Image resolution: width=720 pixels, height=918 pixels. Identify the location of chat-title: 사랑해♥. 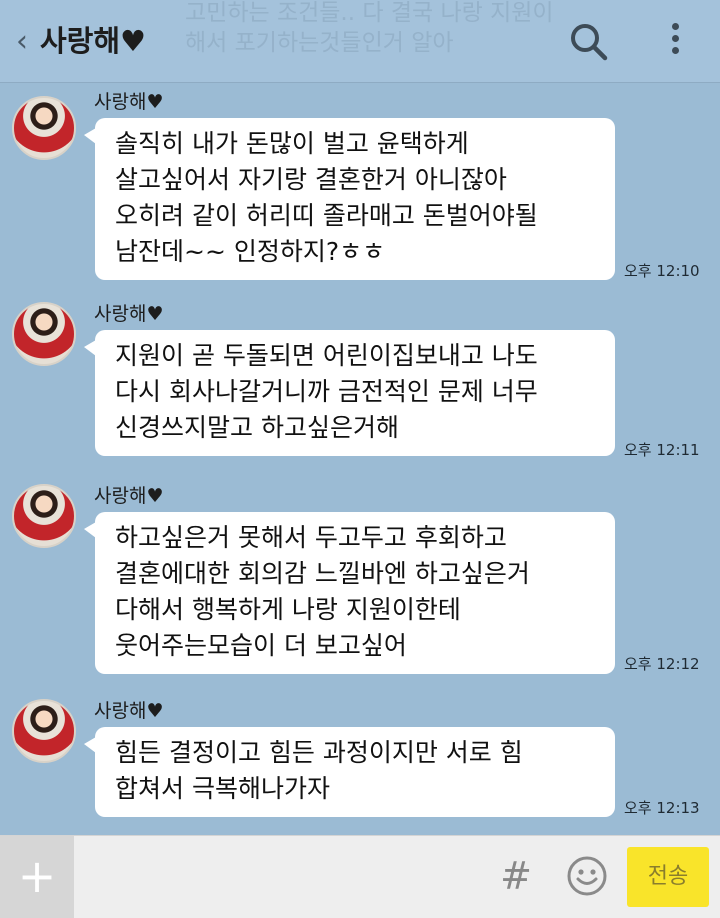
(93, 41).